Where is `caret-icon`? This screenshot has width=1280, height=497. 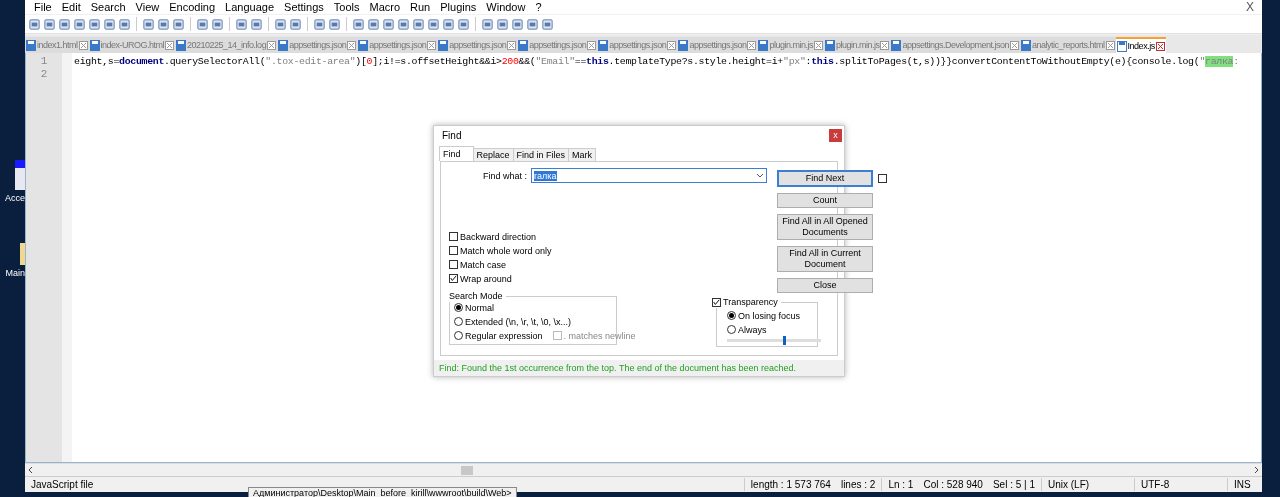 caret-icon is located at coordinates (760, 175).